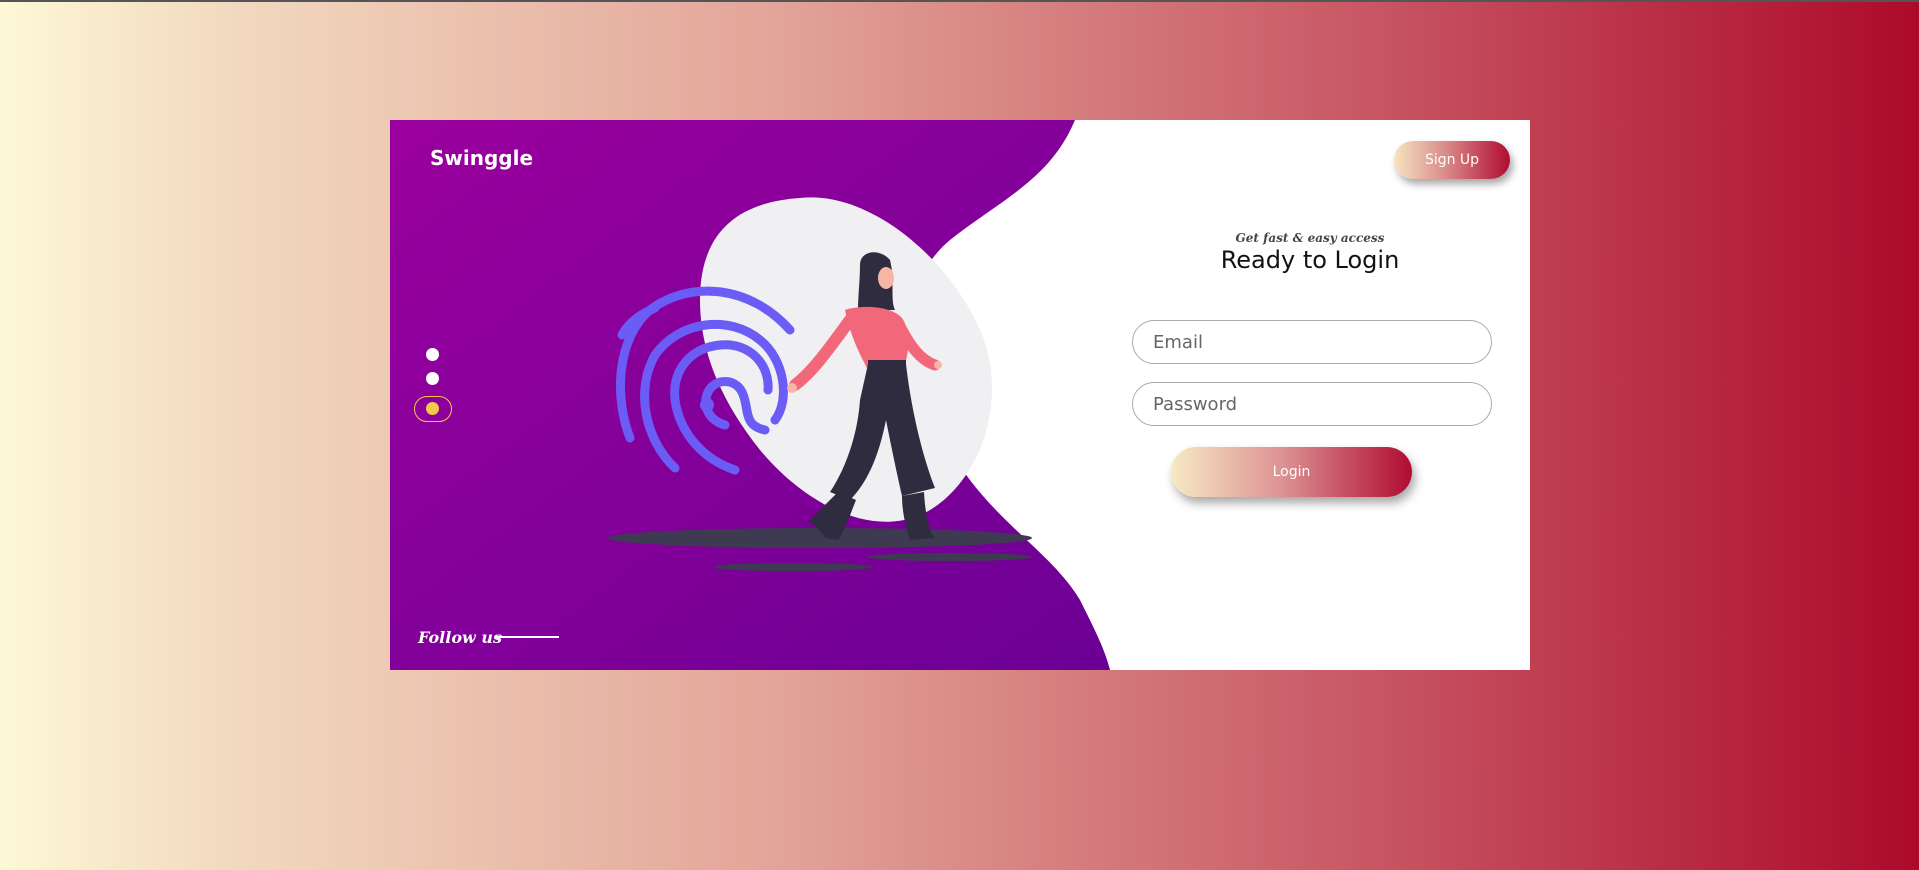 The height and width of the screenshot is (870, 1919). I want to click on password-field, so click(1312, 404).